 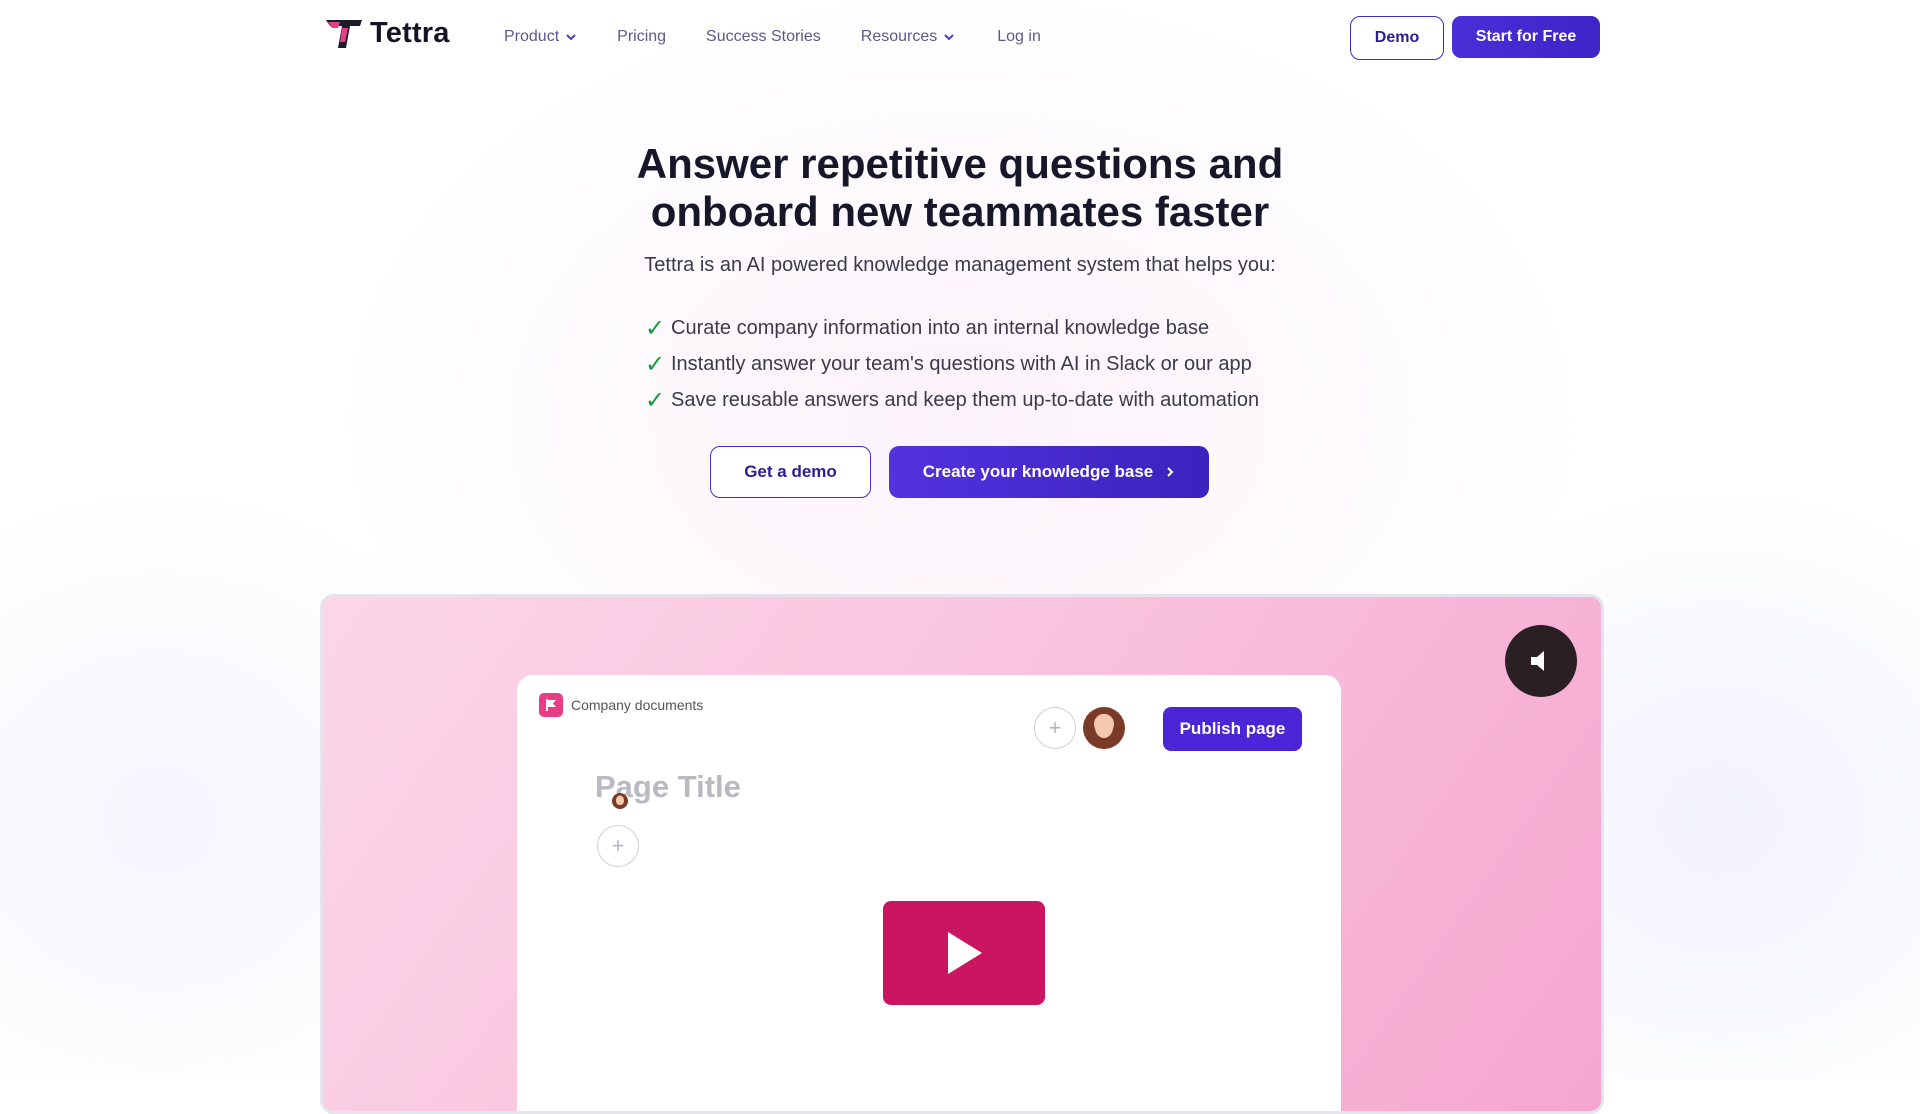 I want to click on avatar, so click(x=1104, y=728).